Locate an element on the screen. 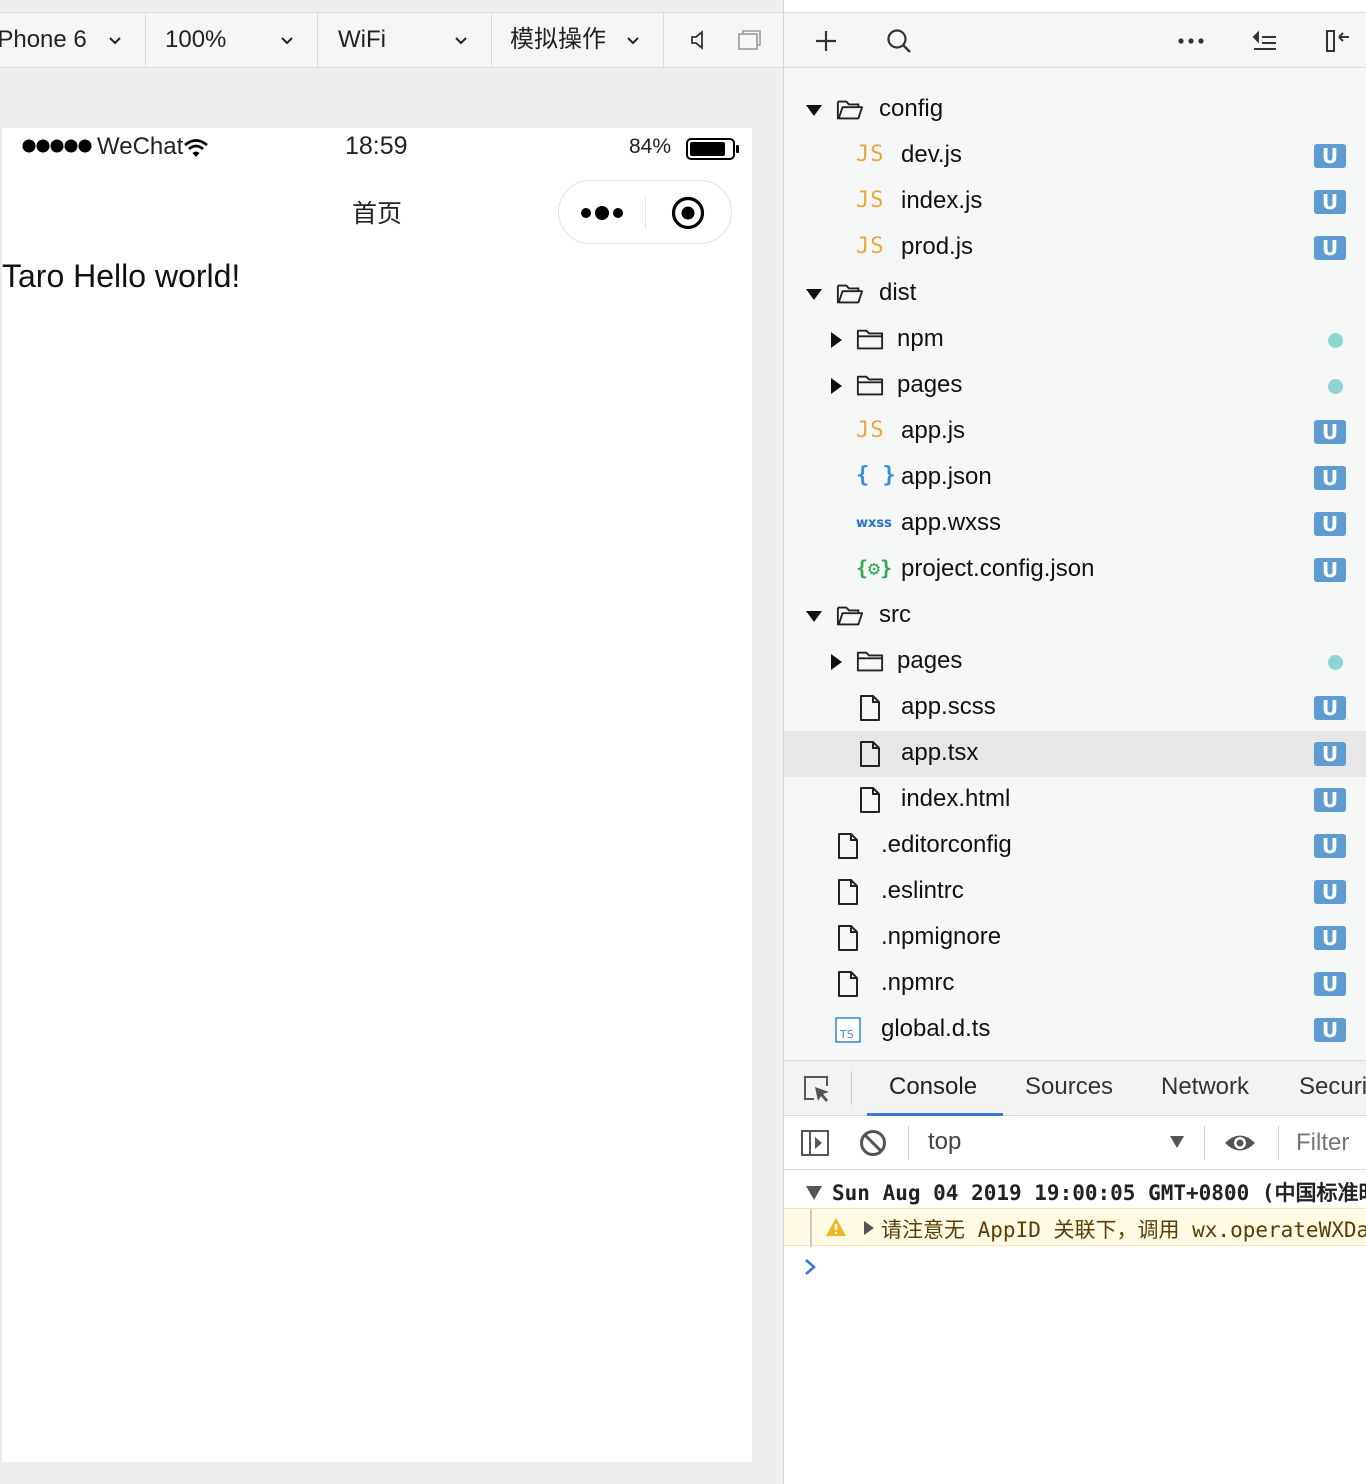 This screenshot has width=1366, height=1484. tree-file: index.html U is located at coordinates (1075, 800).